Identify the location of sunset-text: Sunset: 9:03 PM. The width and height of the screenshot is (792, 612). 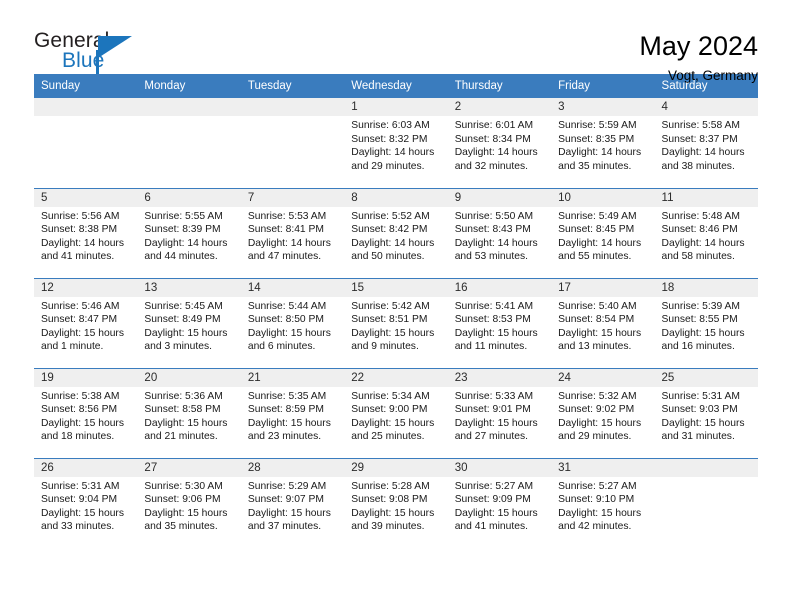
(699, 410).